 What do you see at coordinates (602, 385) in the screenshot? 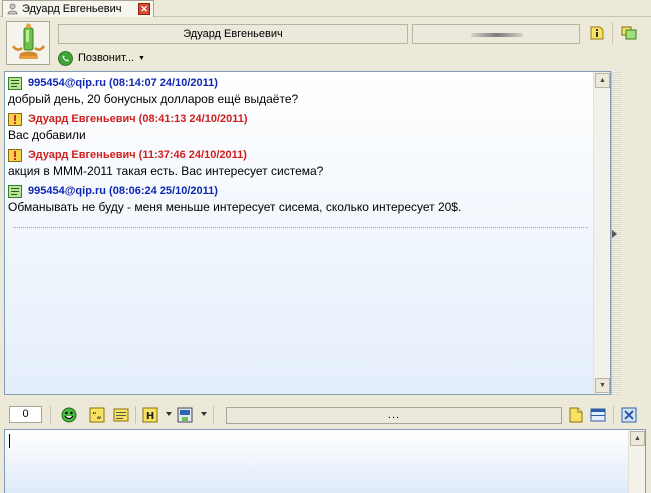
I see `scroll-down-icon: ▼` at bounding box center [602, 385].